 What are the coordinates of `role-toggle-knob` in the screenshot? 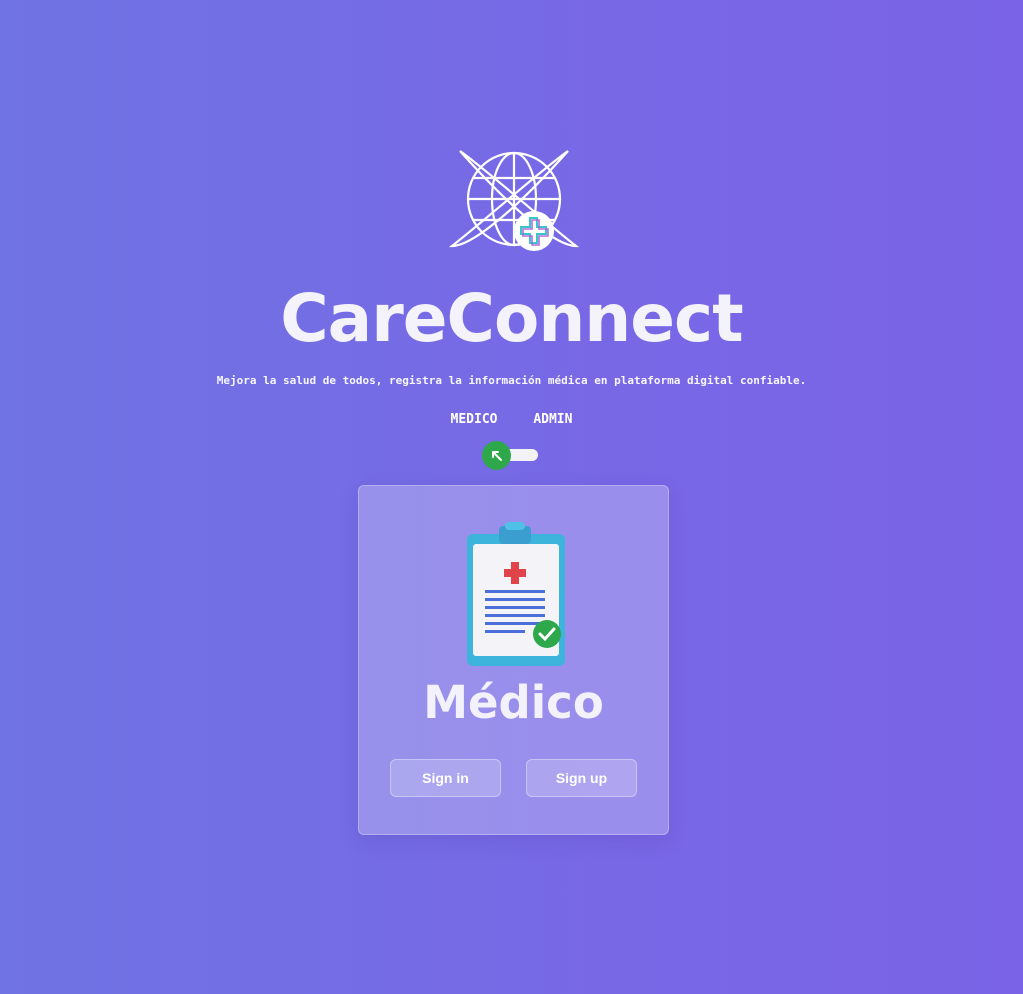 It's located at (496, 455).